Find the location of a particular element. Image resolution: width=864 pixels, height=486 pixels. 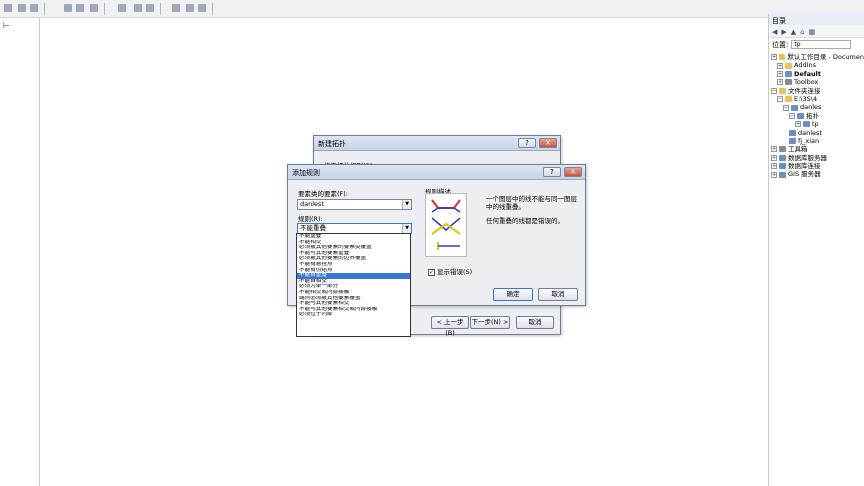

tree-item-label: danles is located at coordinates (811, 107).